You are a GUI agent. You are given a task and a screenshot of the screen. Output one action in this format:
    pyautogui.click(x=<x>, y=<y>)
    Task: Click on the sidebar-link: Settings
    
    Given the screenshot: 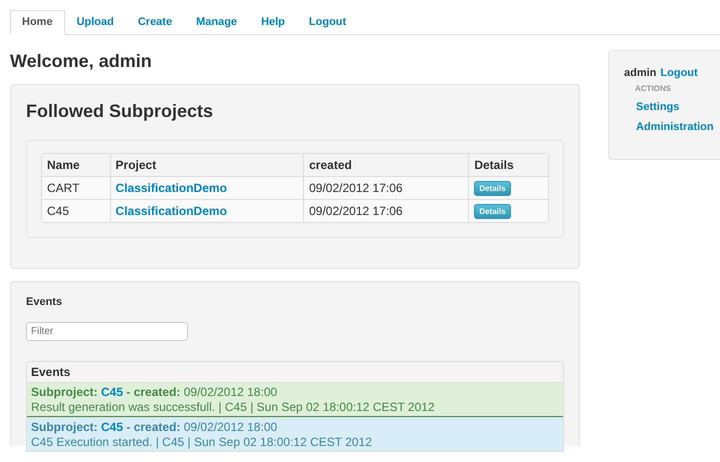 What is the action you would take?
    pyautogui.click(x=678, y=107)
    